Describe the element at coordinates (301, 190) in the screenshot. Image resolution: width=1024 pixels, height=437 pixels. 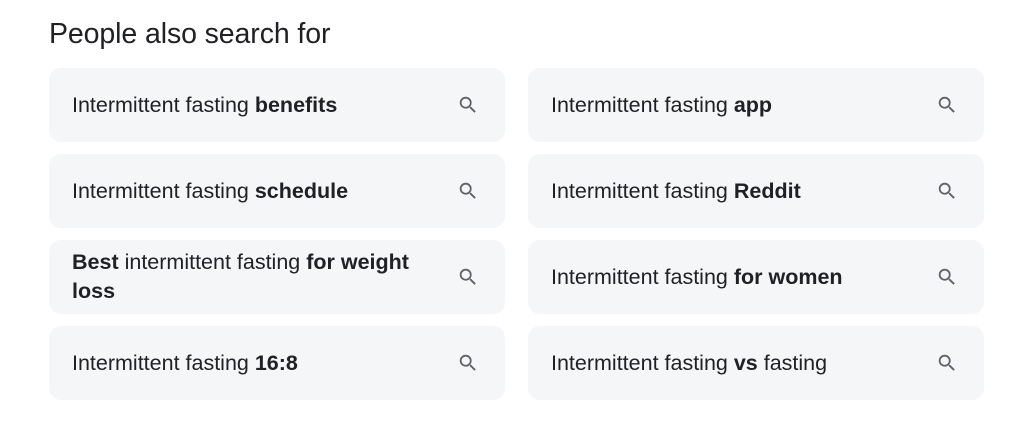
I see `suggestion-label-bold-part: schedule` at that location.